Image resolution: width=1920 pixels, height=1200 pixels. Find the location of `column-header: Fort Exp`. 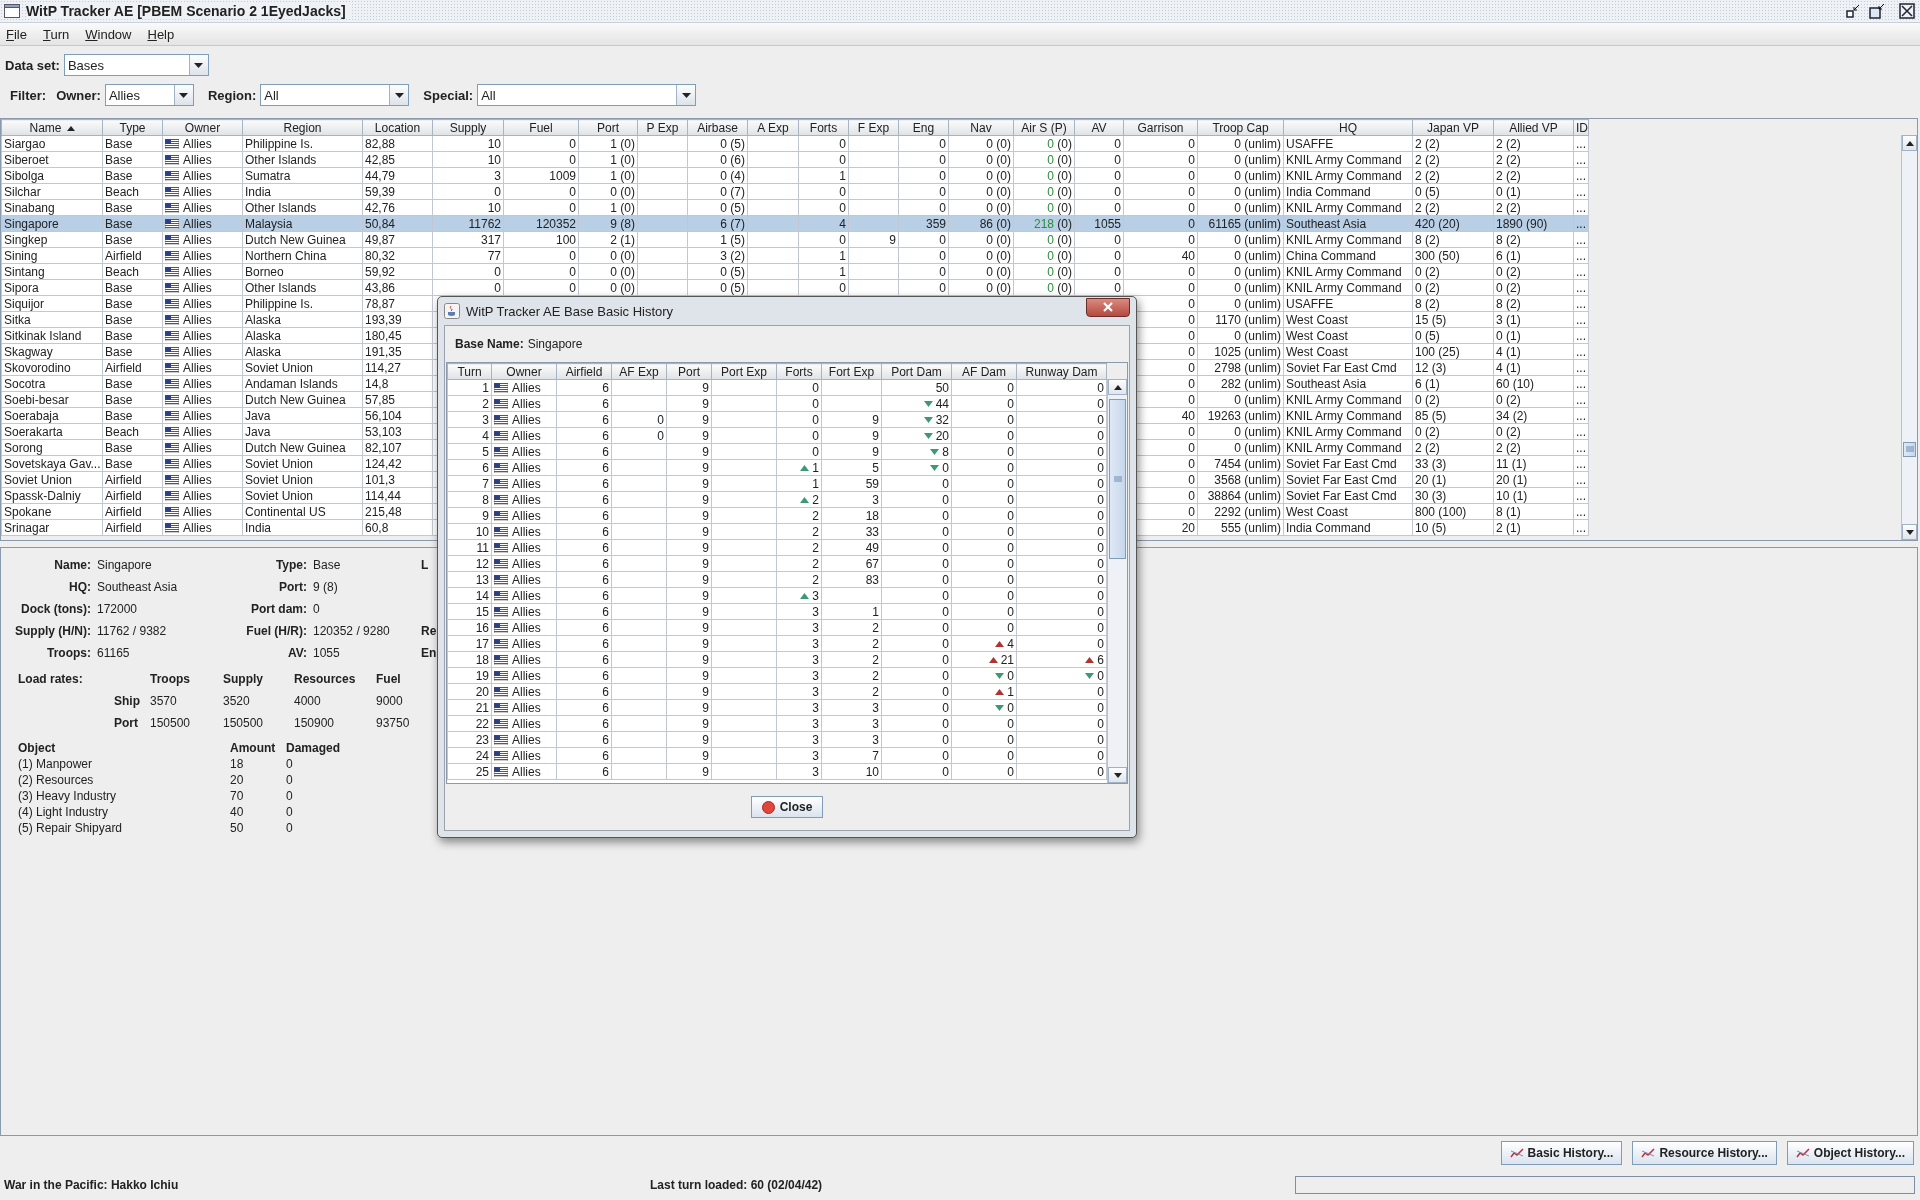

column-header: Fort Exp is located at coordinates (851, 371).